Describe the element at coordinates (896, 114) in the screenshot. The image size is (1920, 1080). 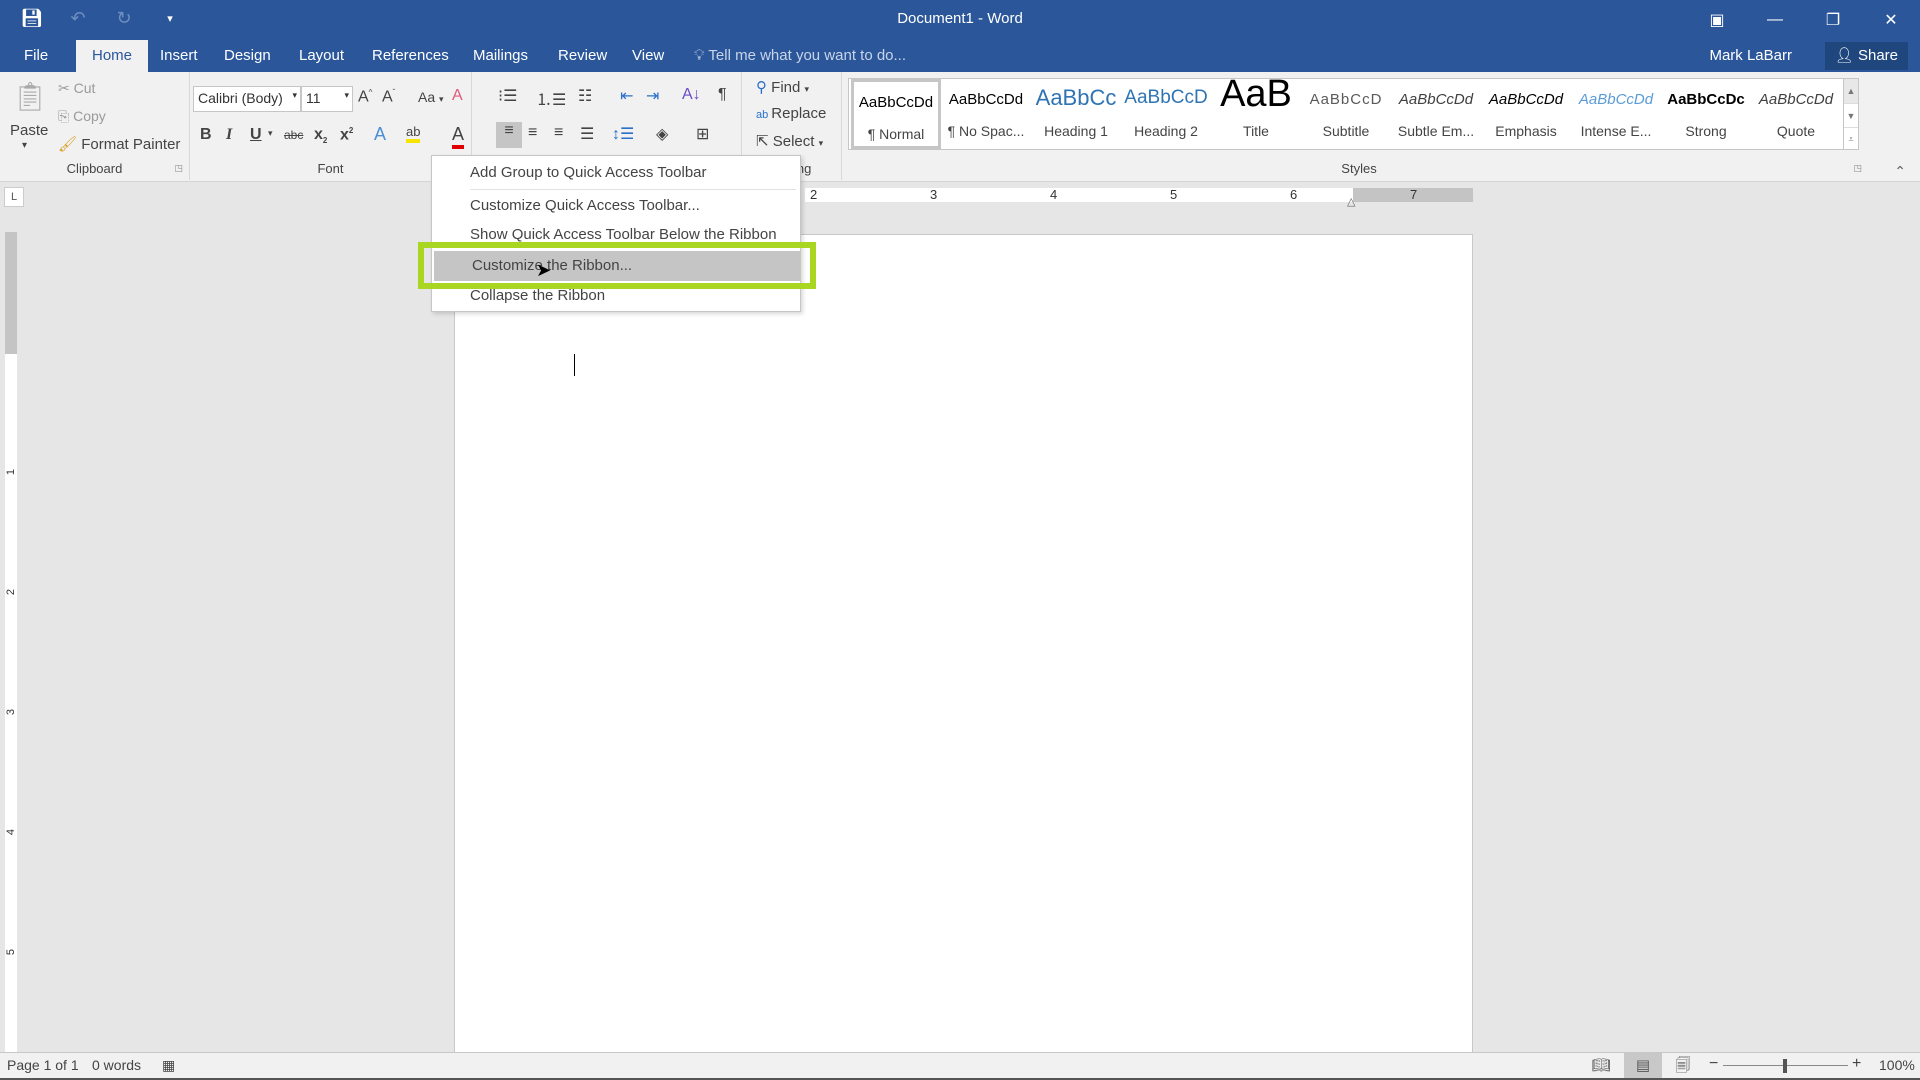
I see `style-normal: AaBbCcDd ¶ Normal` at that location.